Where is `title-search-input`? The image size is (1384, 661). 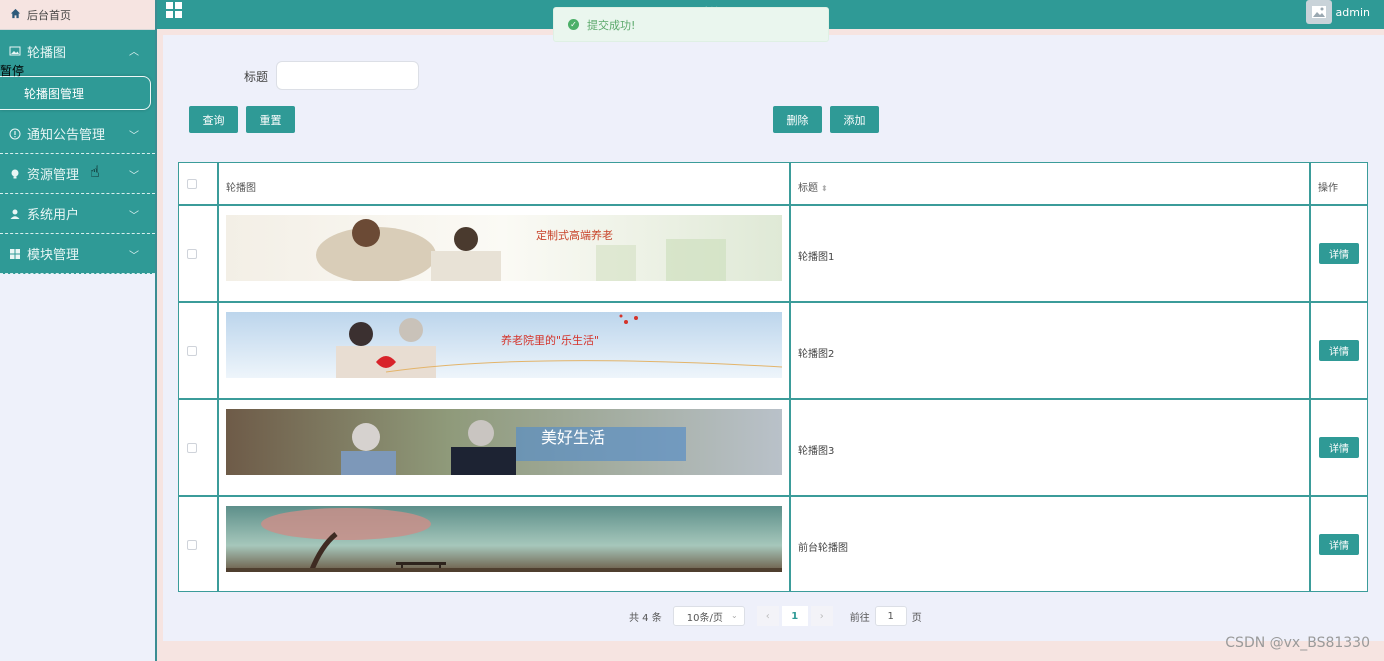 title-search-input is located at coordinates (347, 75).